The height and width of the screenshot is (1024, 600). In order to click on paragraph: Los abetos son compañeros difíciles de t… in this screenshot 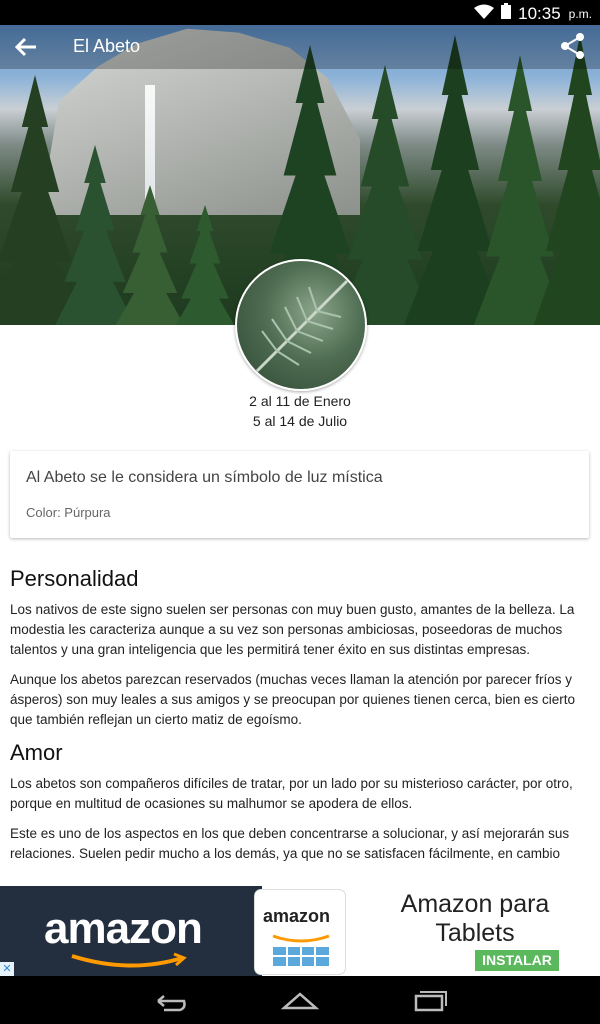, I will do `click(291, 793)`.